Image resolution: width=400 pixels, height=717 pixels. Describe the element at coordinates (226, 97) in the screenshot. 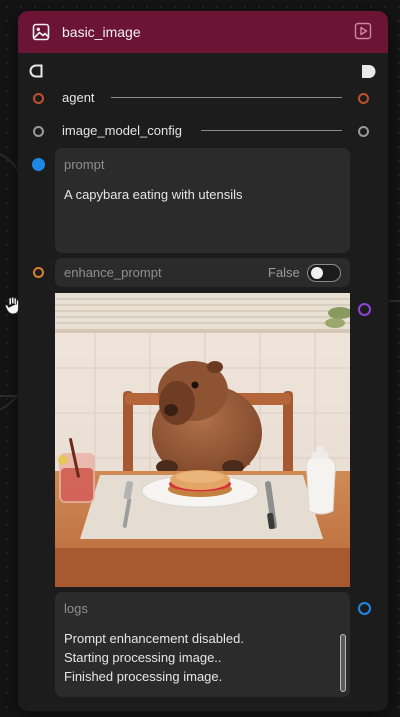

I see `agent-divider` at that location.